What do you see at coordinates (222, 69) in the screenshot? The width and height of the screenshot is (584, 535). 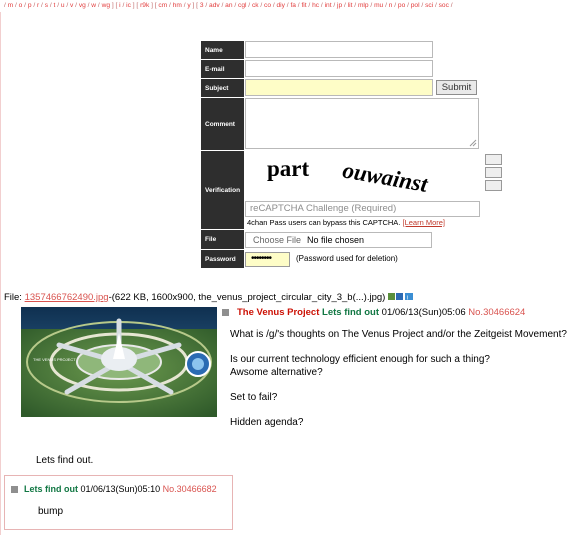 I see `email-label: E-mail` at bounding box center [222, 69].